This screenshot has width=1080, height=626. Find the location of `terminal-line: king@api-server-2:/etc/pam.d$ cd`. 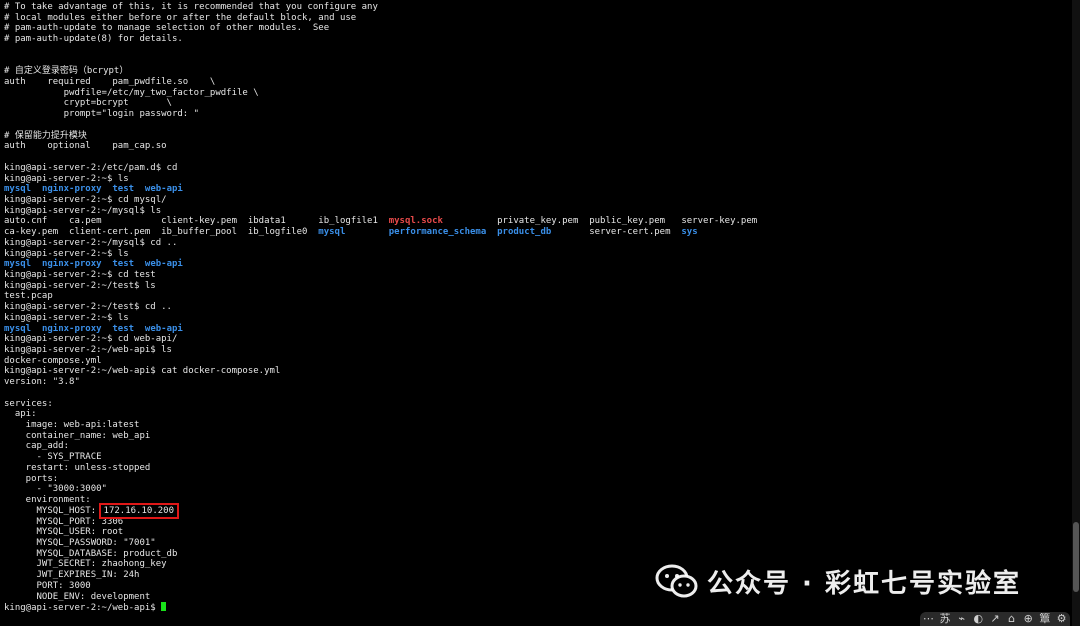

terminal-line: king@api-server-2:/etc/pam.d$ cd is located at coordinates (536, 168).